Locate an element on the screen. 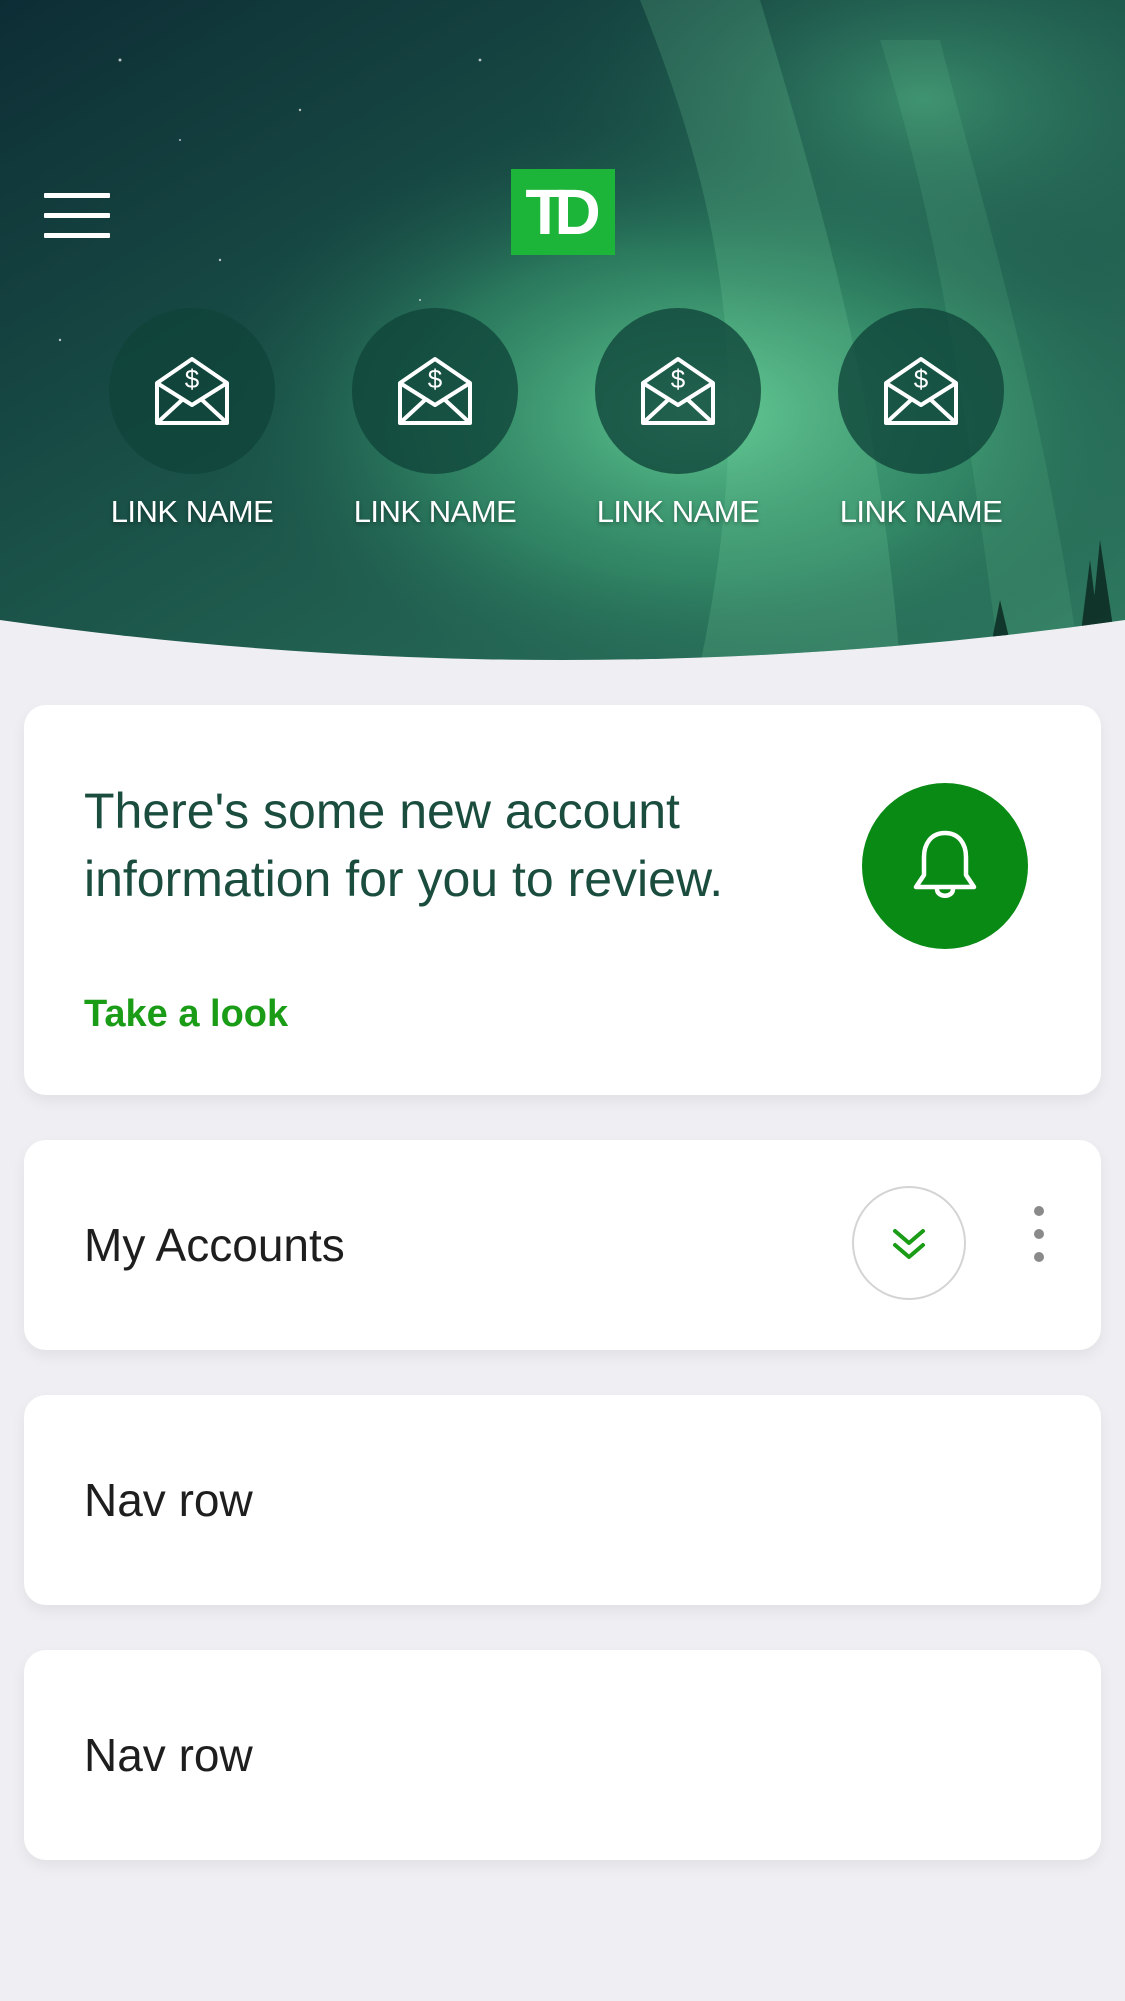 Image resolution: width=1125 pixels, height=2001 pixels. quick-link-4: $ LINK NAME is located at coordinates (921, 419).